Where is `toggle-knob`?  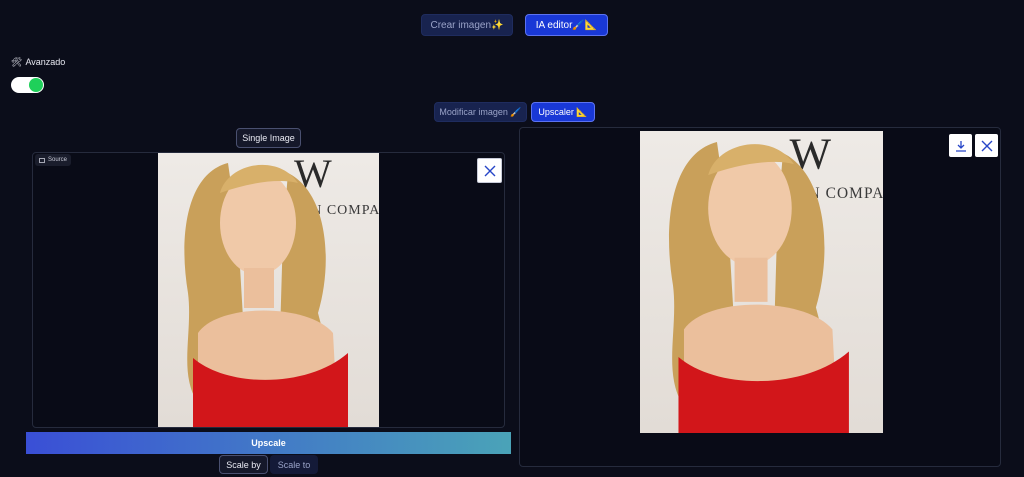 toggle-knob is located at coordinates (36, 85).